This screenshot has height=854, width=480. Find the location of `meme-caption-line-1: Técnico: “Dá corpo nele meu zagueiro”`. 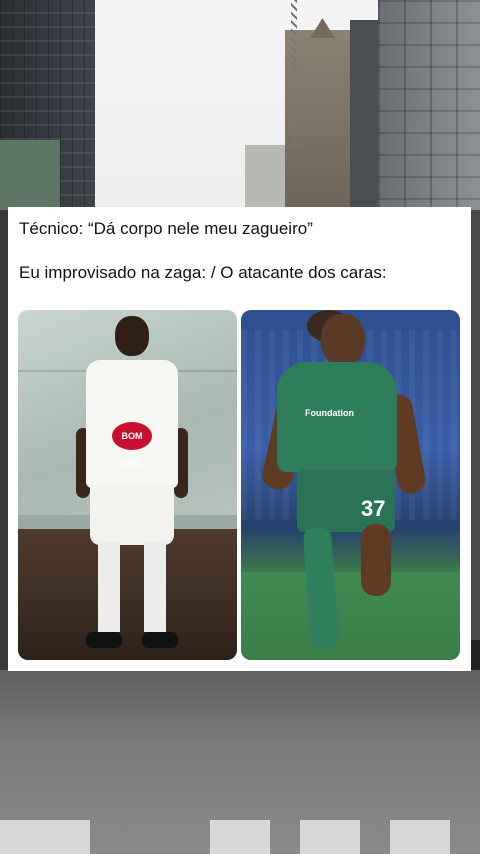

meme-caption-line-1: Técnico: “Dá corpo nele meu zagueiro” is located at coordinates (166, 228).